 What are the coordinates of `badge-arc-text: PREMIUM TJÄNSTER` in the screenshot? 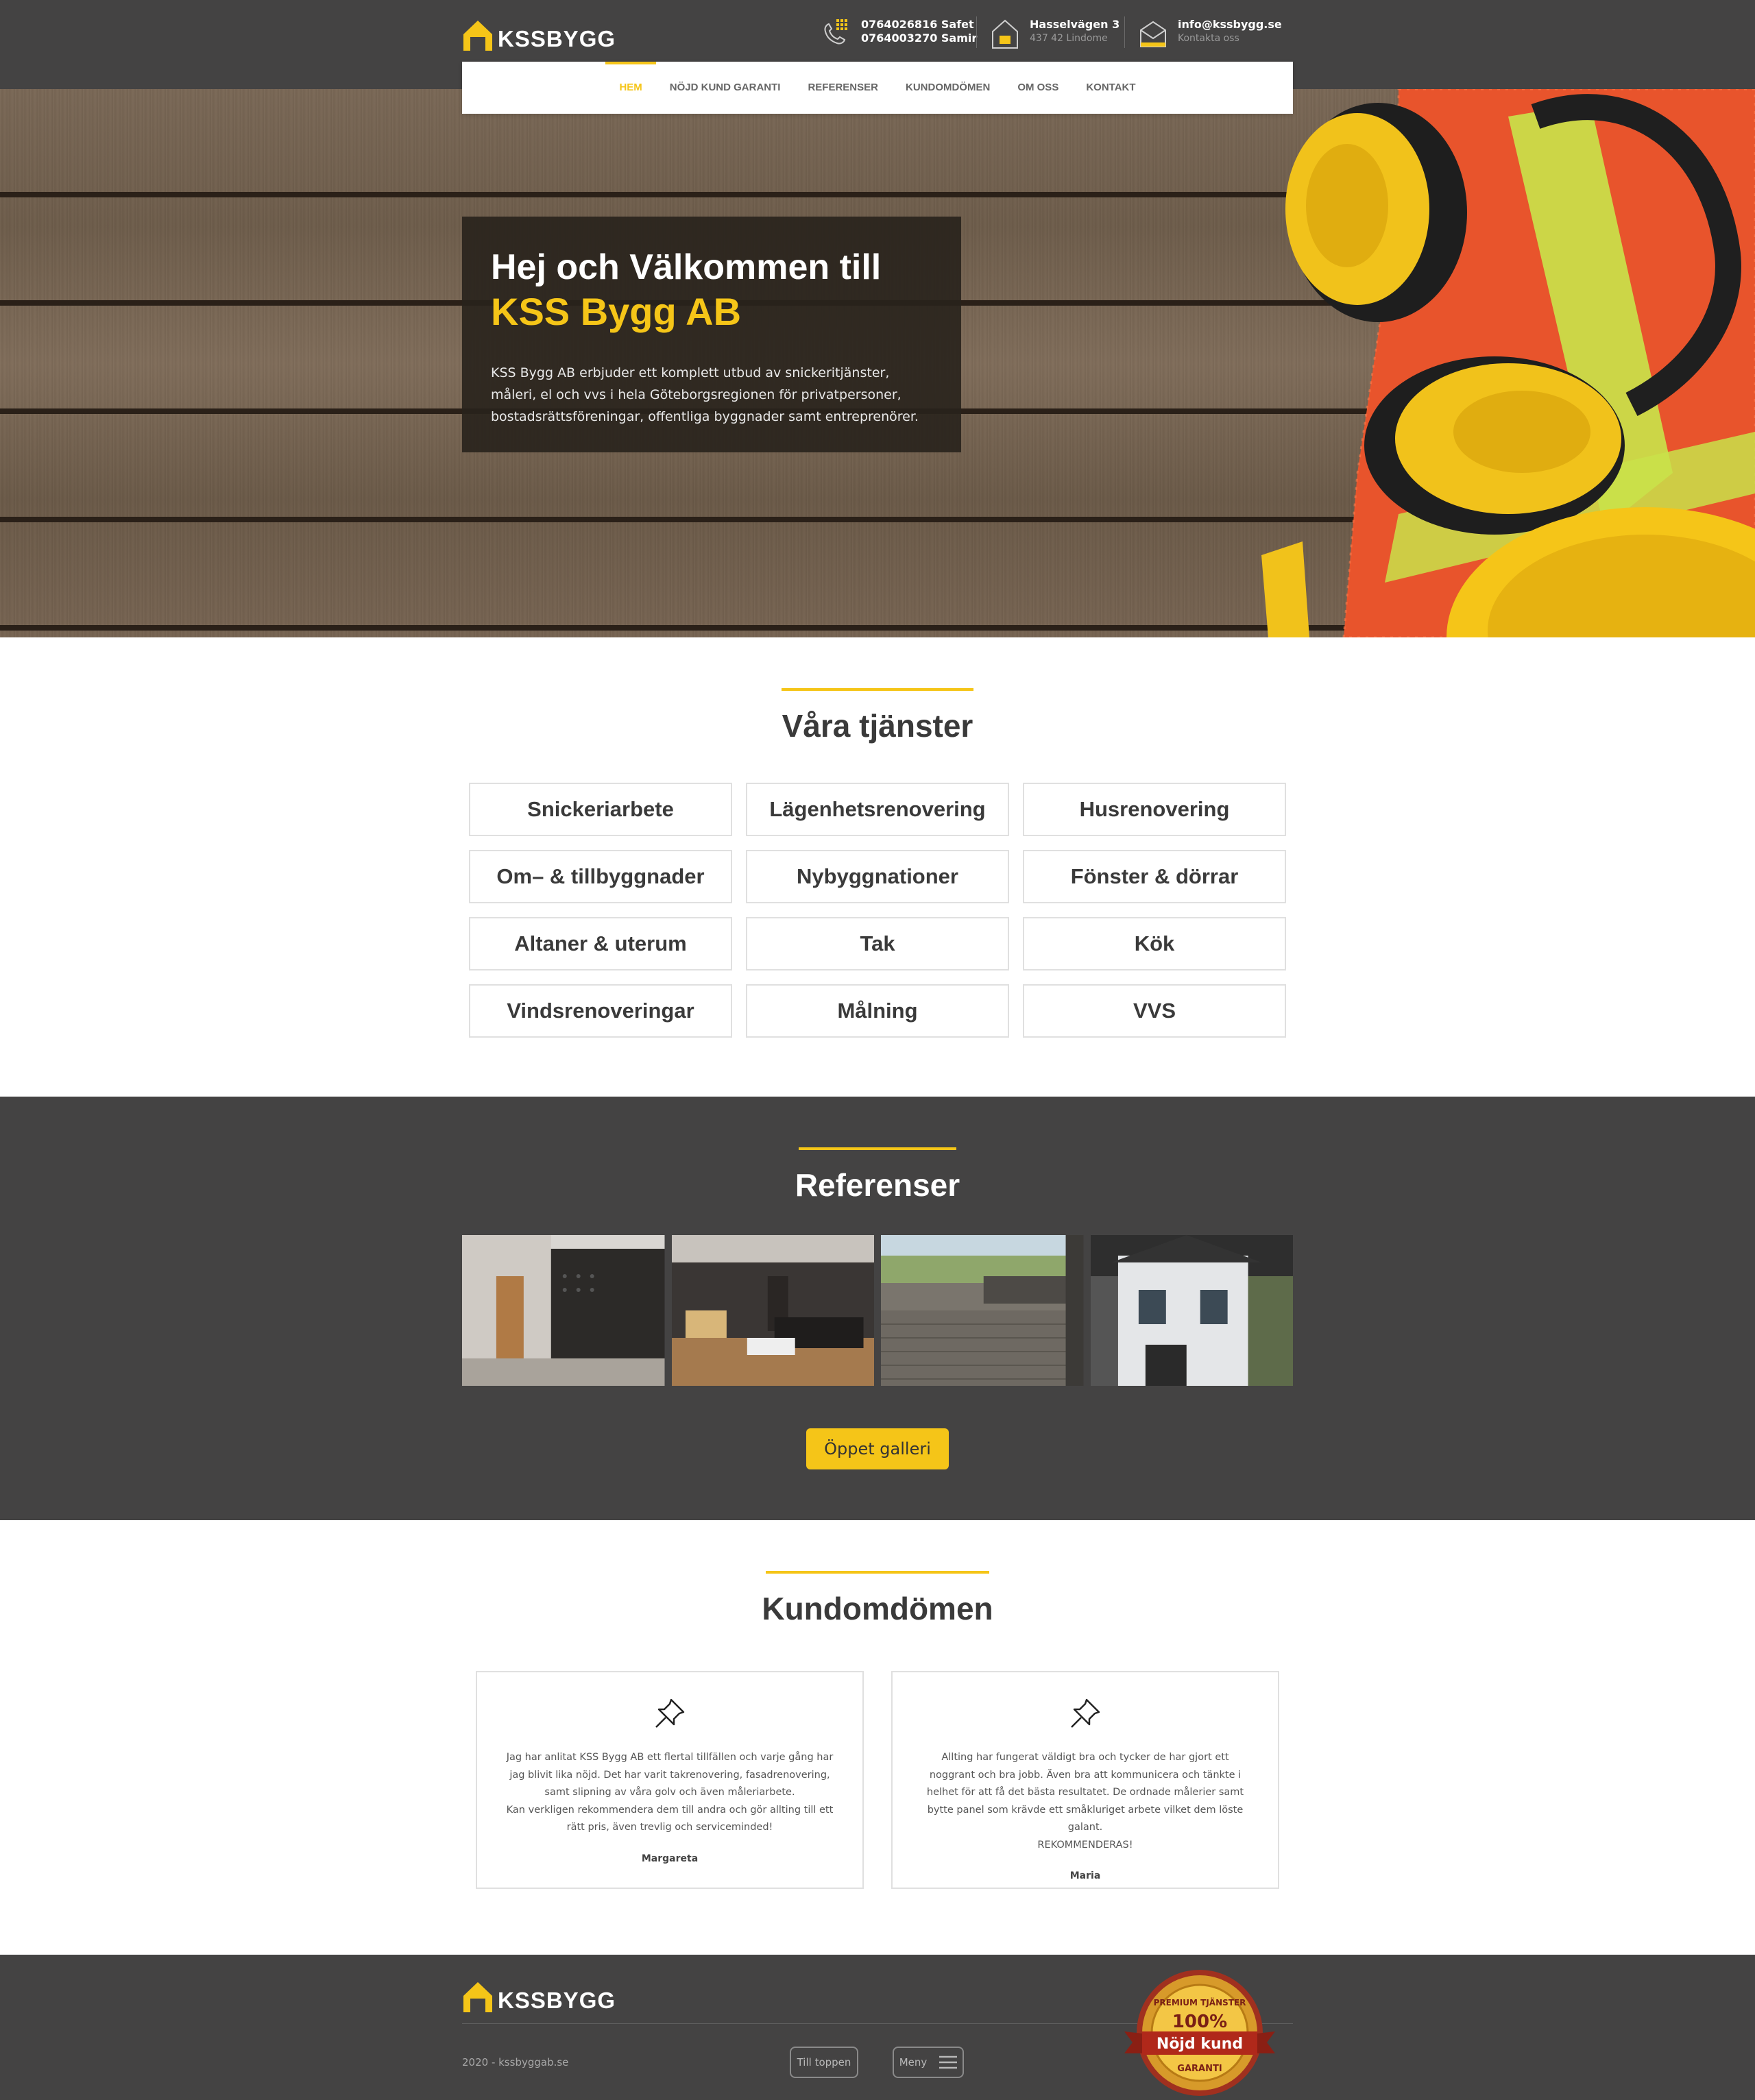 It's located at (1200, 2002).